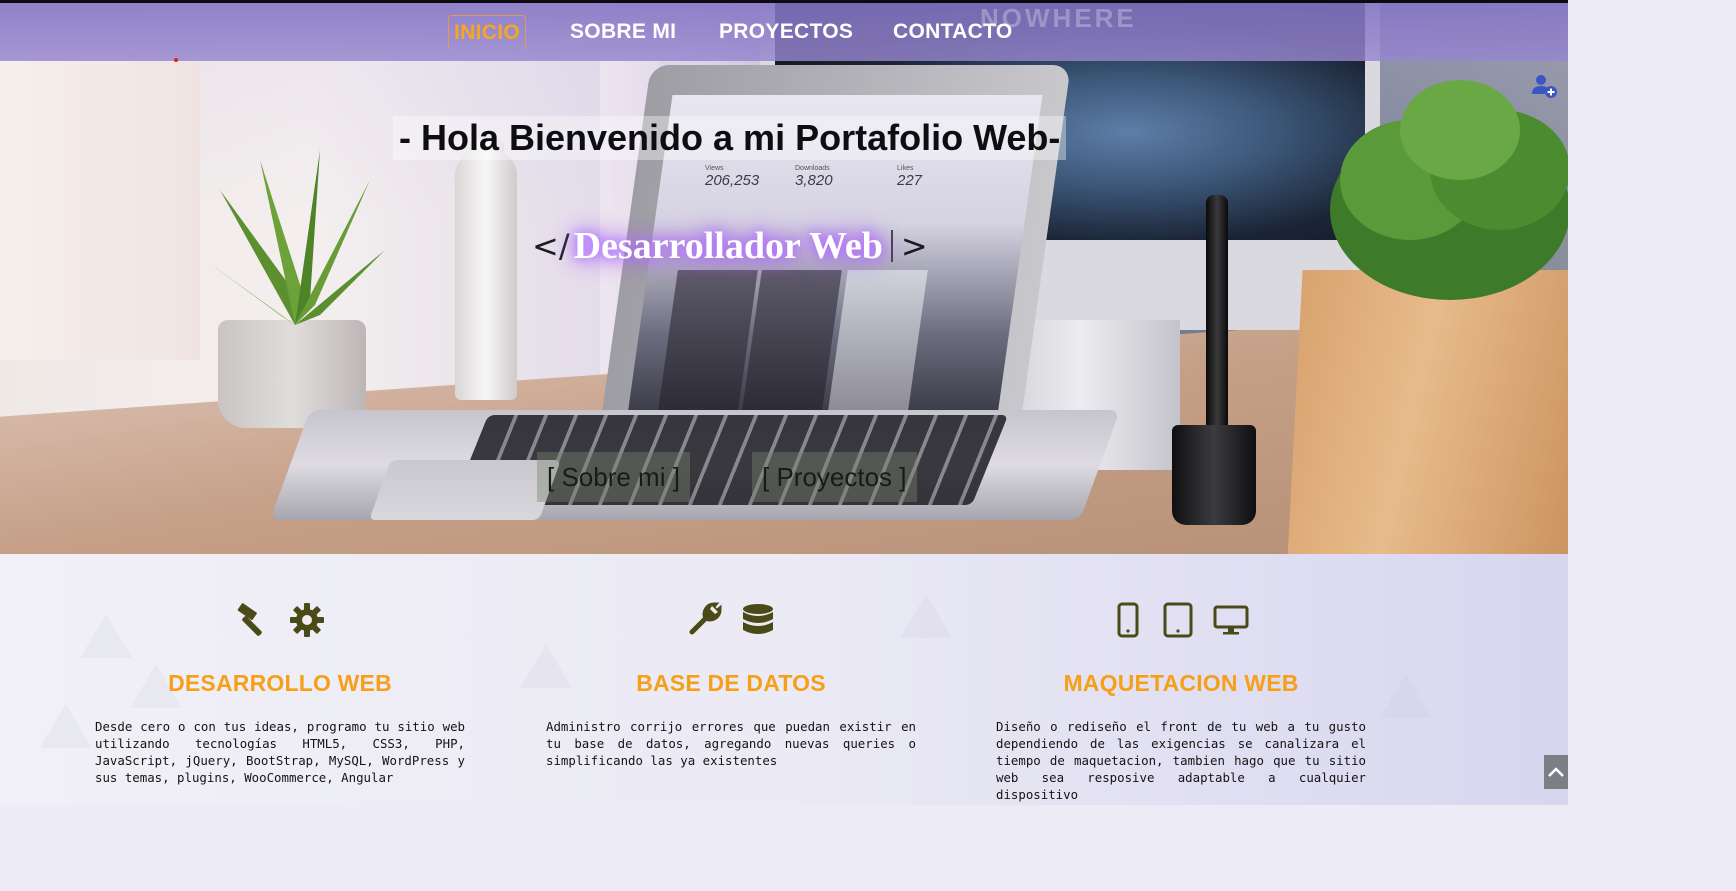 The width and height of the screenshot is (1736, 891). I want to click on service-title: BASE DE DATOS, so click(731, 683).